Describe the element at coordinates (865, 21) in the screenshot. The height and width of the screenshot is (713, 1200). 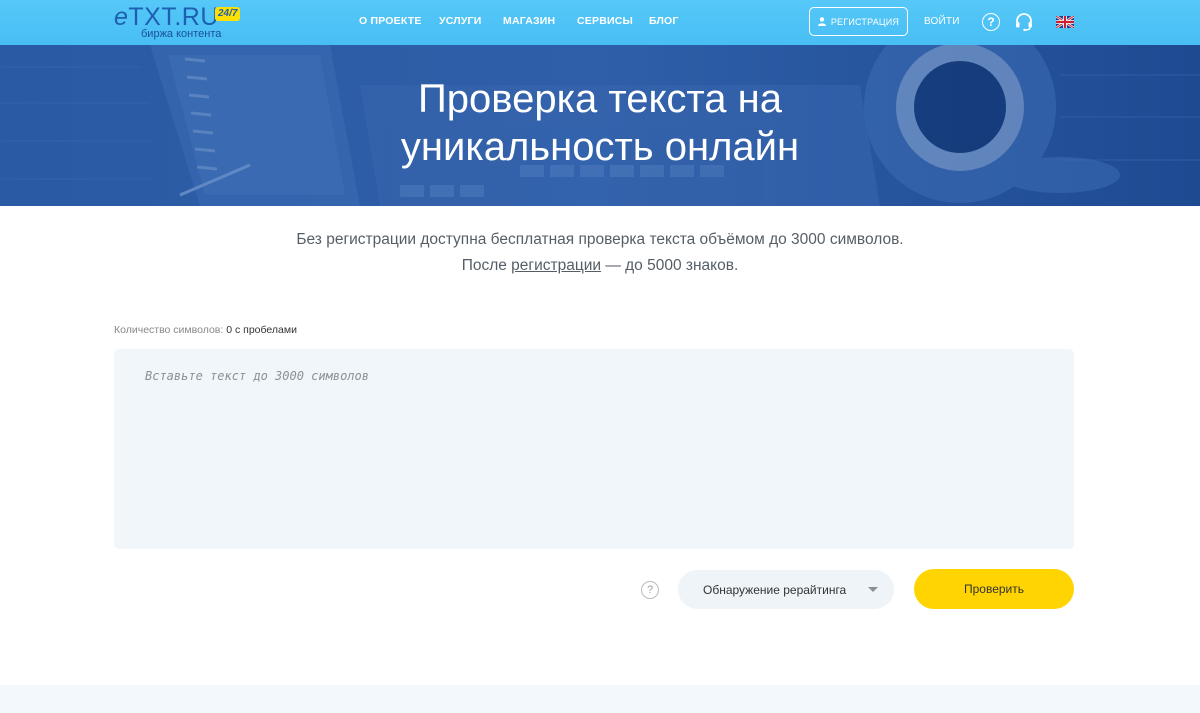
I see `register-button-label: РЕГИСТРАЦИЯ` at that location.